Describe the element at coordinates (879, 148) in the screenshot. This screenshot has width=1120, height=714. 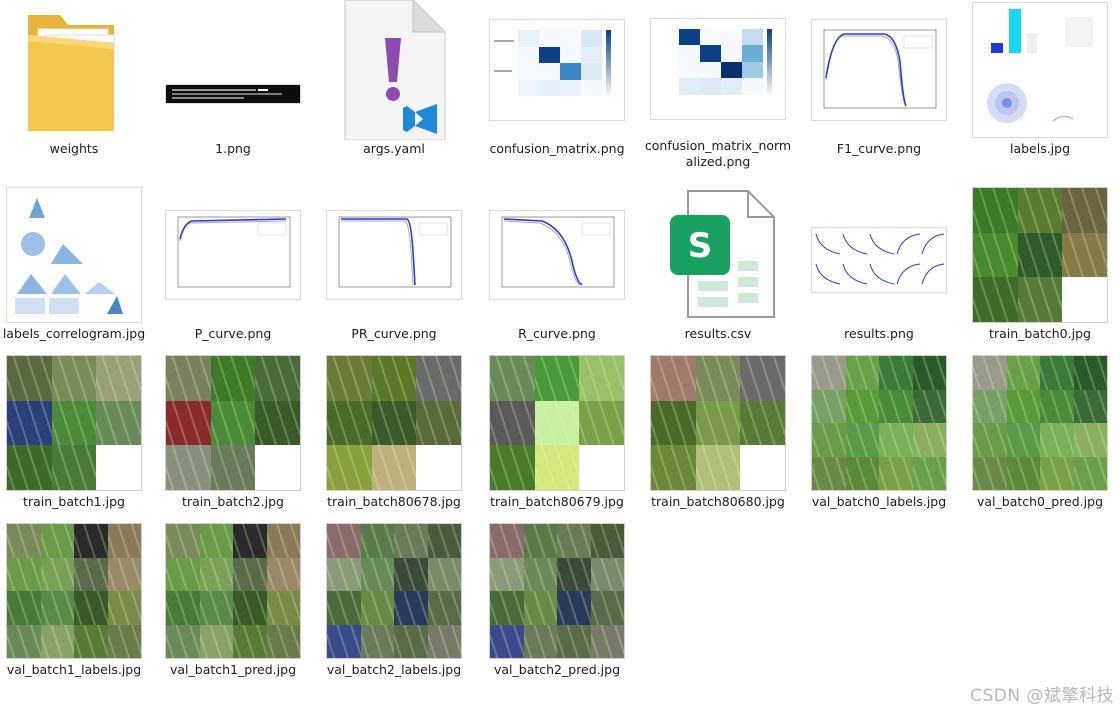
I see `file-name: F1_curve.png` at that location.